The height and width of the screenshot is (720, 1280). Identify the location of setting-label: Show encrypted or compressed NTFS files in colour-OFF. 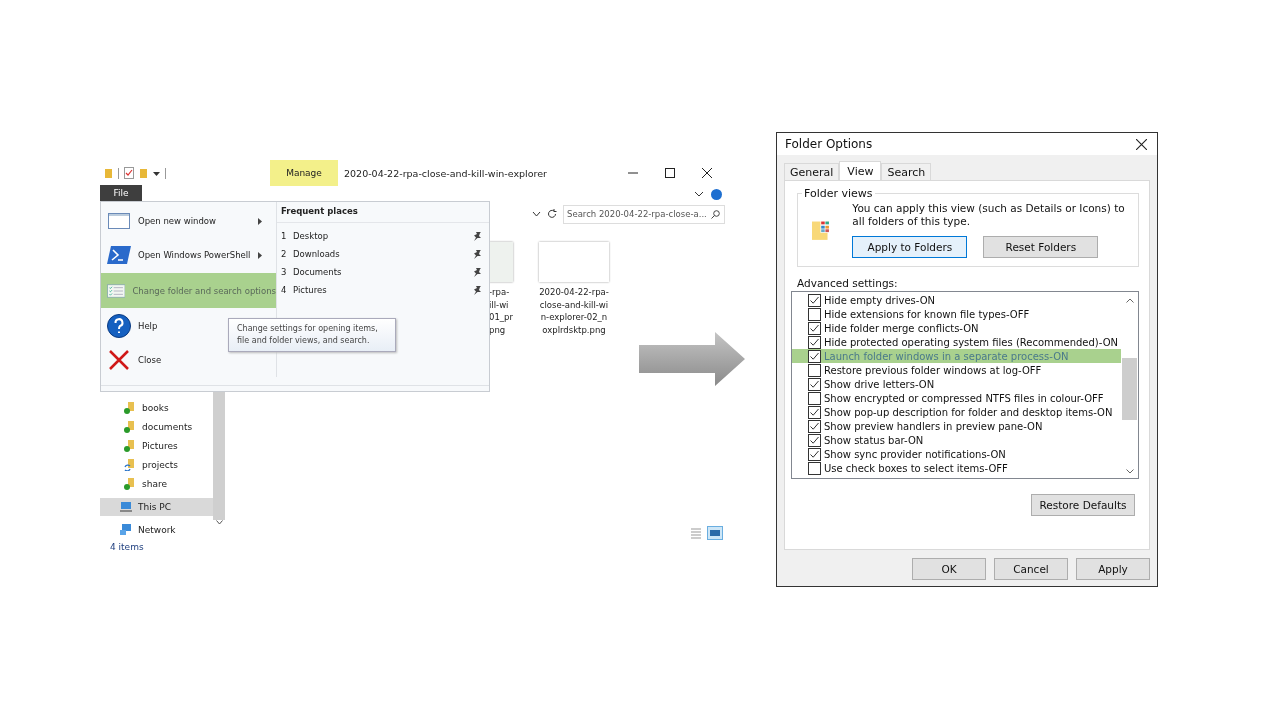
(964, 398).